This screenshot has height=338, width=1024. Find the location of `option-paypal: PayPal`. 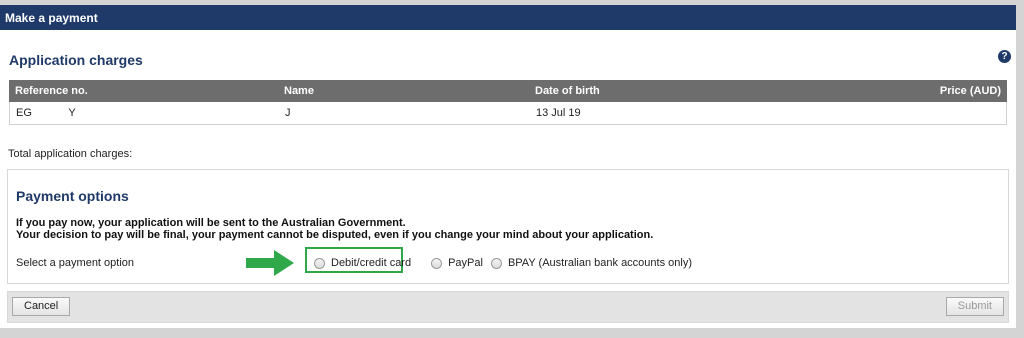

option-paypal: PayPal is located at coordinates (457, 263).